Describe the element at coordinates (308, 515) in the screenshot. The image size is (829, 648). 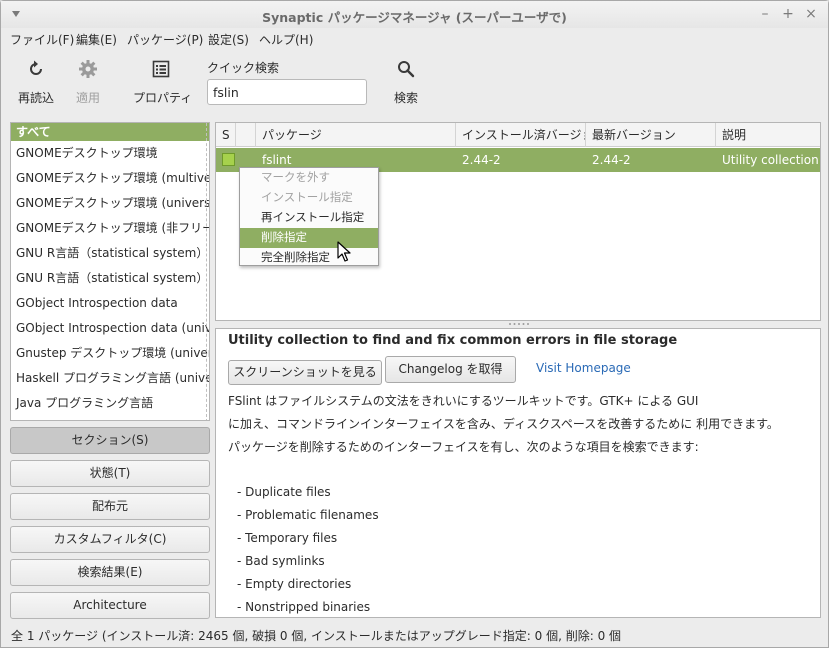
I see `feature-item: - Problematic filenames` at that location.